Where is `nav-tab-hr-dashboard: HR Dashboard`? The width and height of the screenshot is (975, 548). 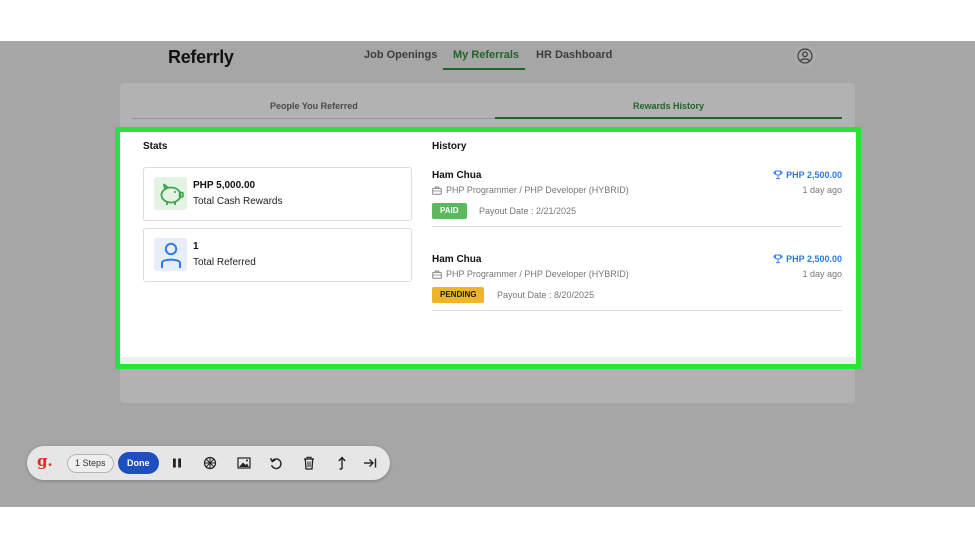 nav-tab-hr-dashboard: HR Dashboard is located at coordinates (574, 55).